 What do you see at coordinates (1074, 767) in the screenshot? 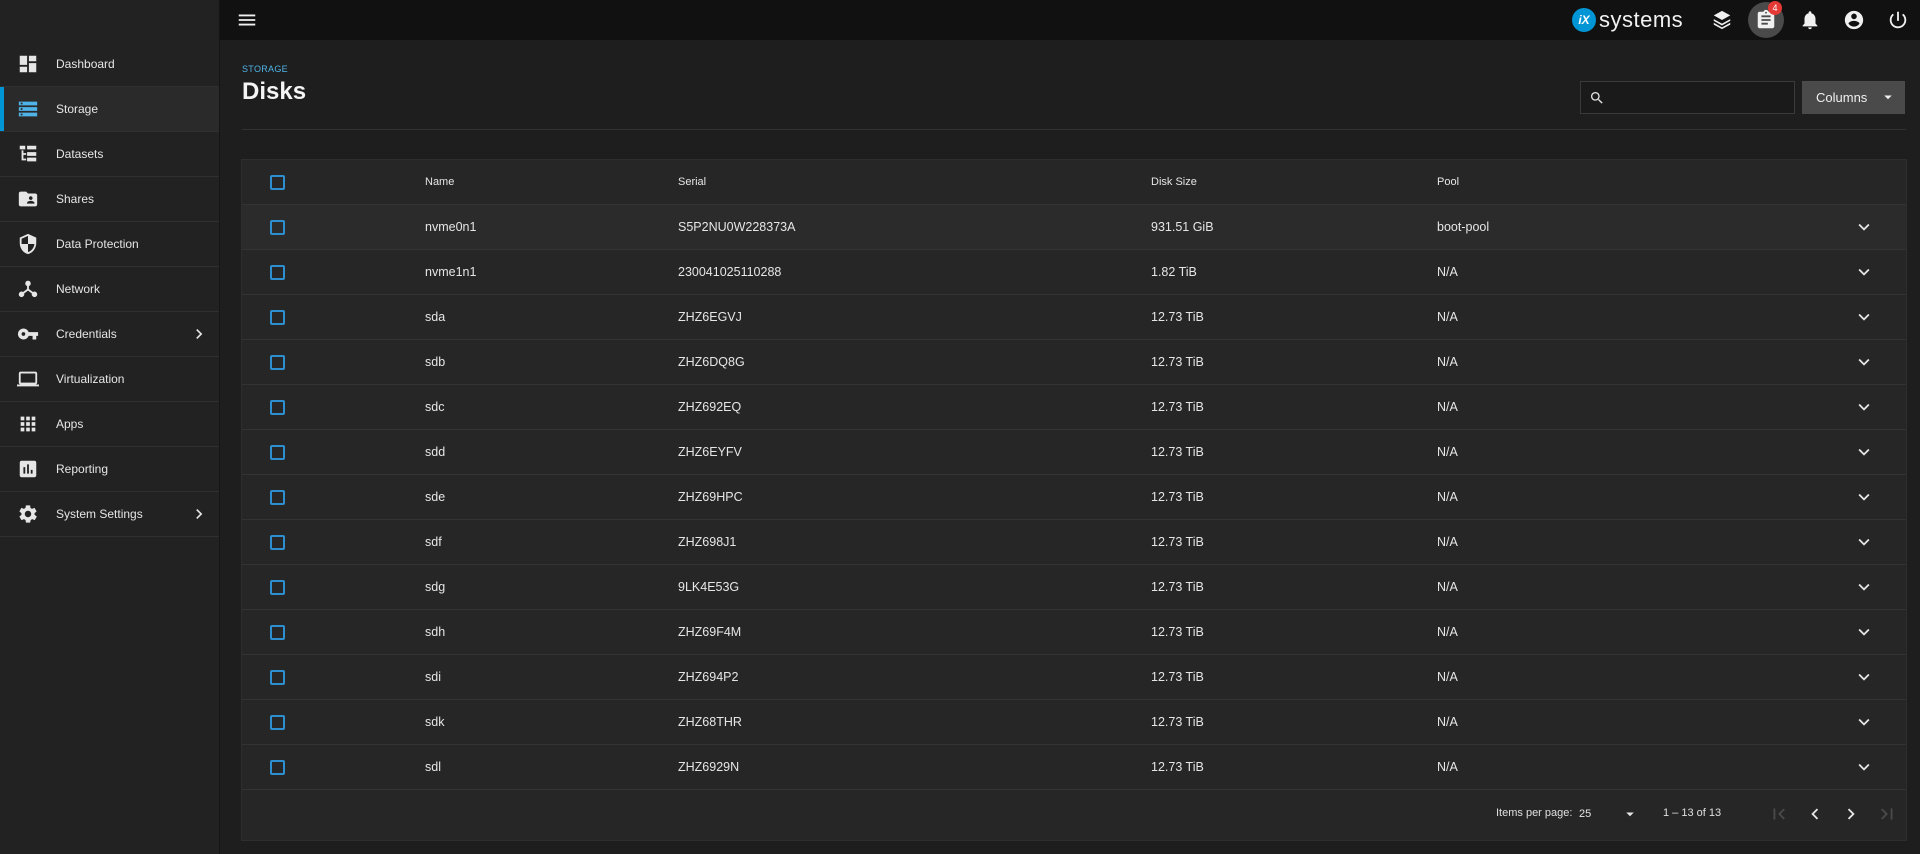
I see `table-row: sdl ZHZ6929N 12.73 TiB N/A` at bounding box center [1074, 767].